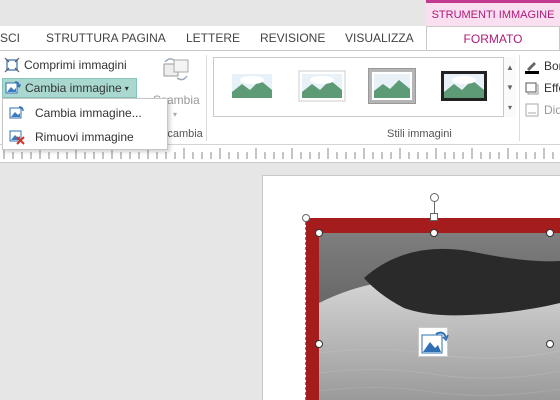 The image size is (560, 400). I want to click on compress-pictures-label: Comprimi immagini, so click(75, 65).